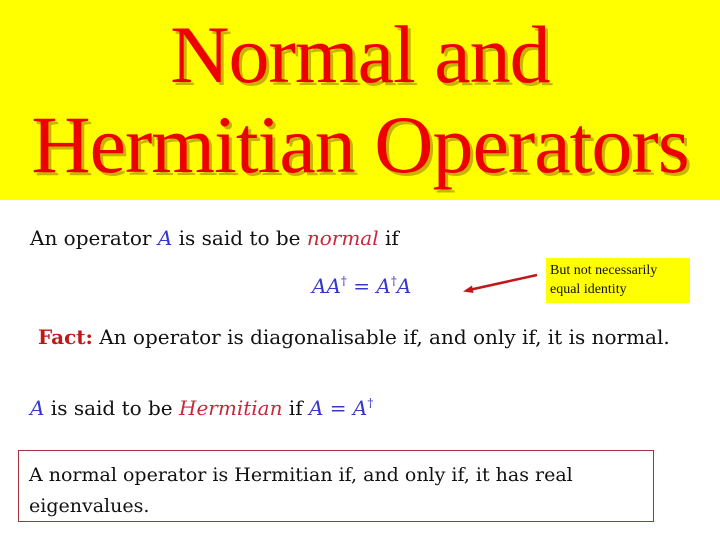 Image resolution: width=720 pixels, height=540 pixels. What do you see at coordinates (360, 54) in the screenshot?
I see `slide-title-line-1: Normal and` at bounding box center [360, 54].